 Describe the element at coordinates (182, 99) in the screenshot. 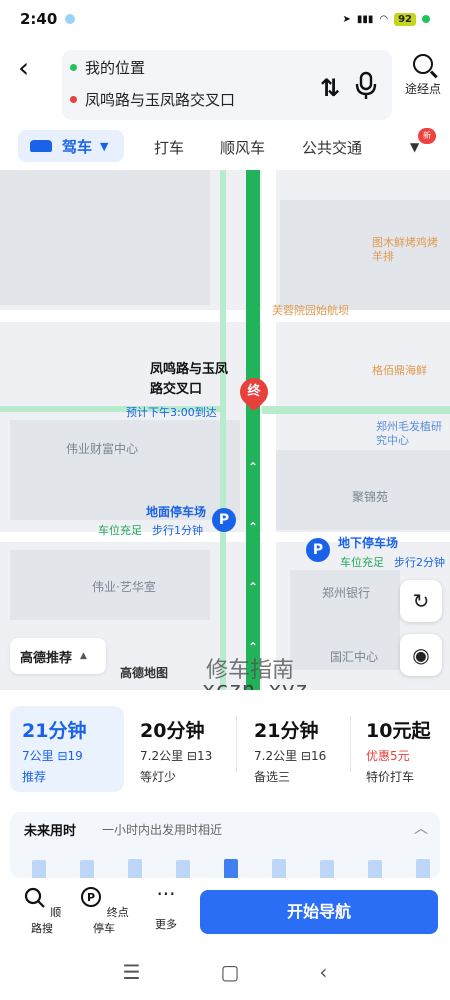

I see `destination-field: 凤鸣路与玉凤路交叉口` at that location.